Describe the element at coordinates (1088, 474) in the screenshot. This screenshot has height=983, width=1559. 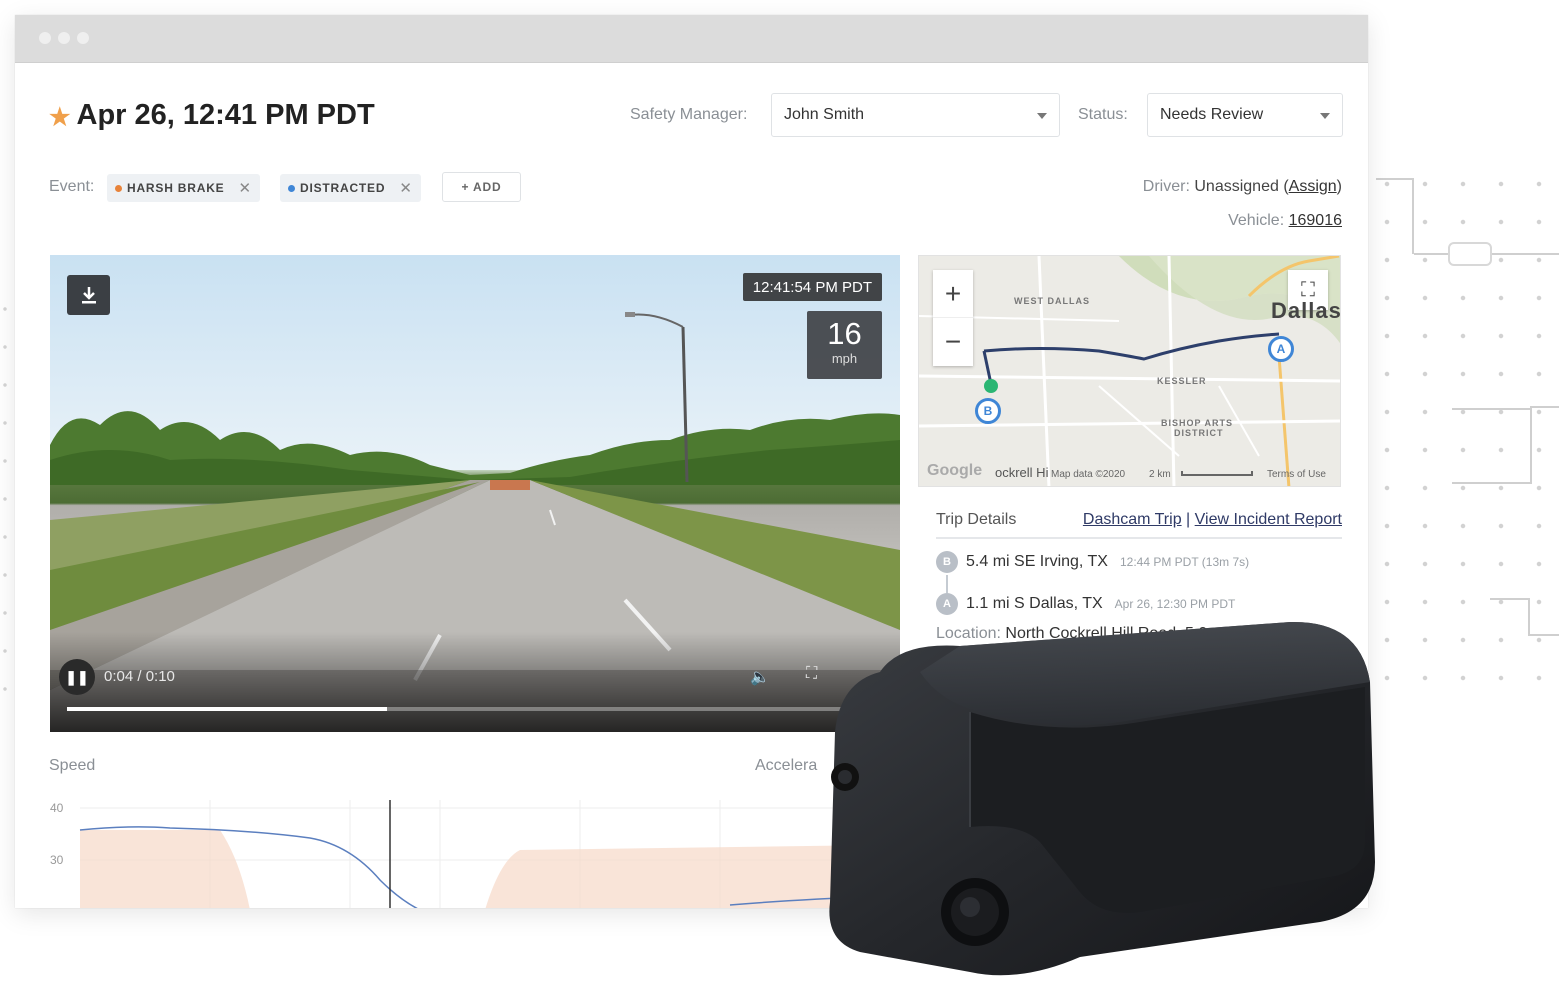
I see `map-attribution: Map data ©2020` at that location.